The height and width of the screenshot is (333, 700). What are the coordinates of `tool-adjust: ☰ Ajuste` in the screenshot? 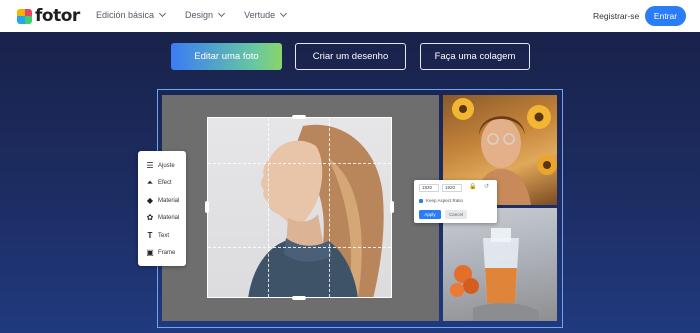 It's located at (166, 166).